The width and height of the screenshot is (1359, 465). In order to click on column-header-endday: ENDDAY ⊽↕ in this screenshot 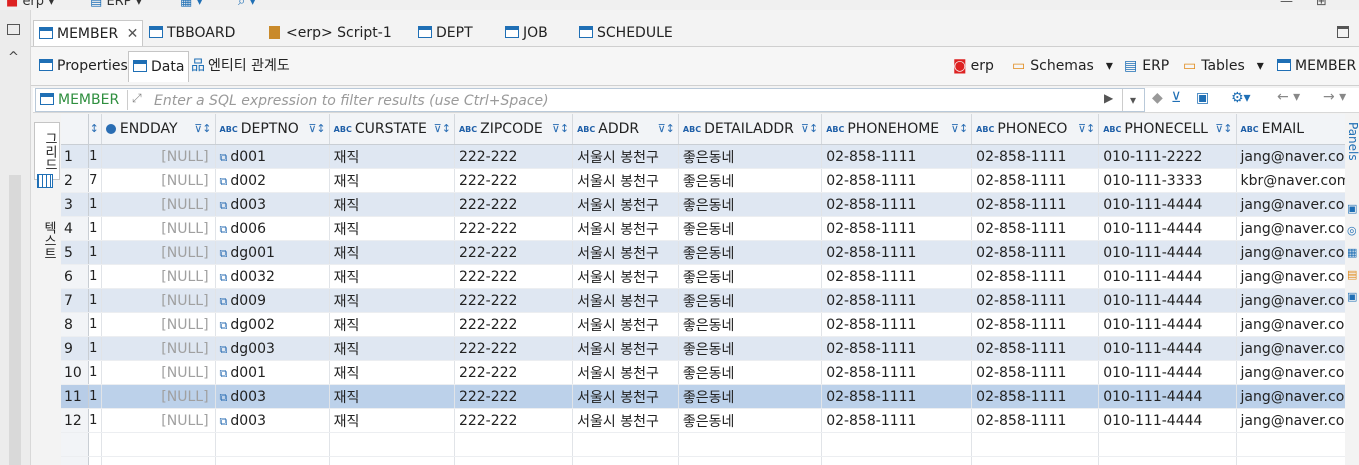, I will do `click(158, 129)`.